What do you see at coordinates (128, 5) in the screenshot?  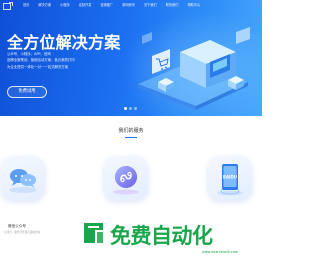 I see `nav-item-news: 新闻资讯` at bounding box center [128, 5].